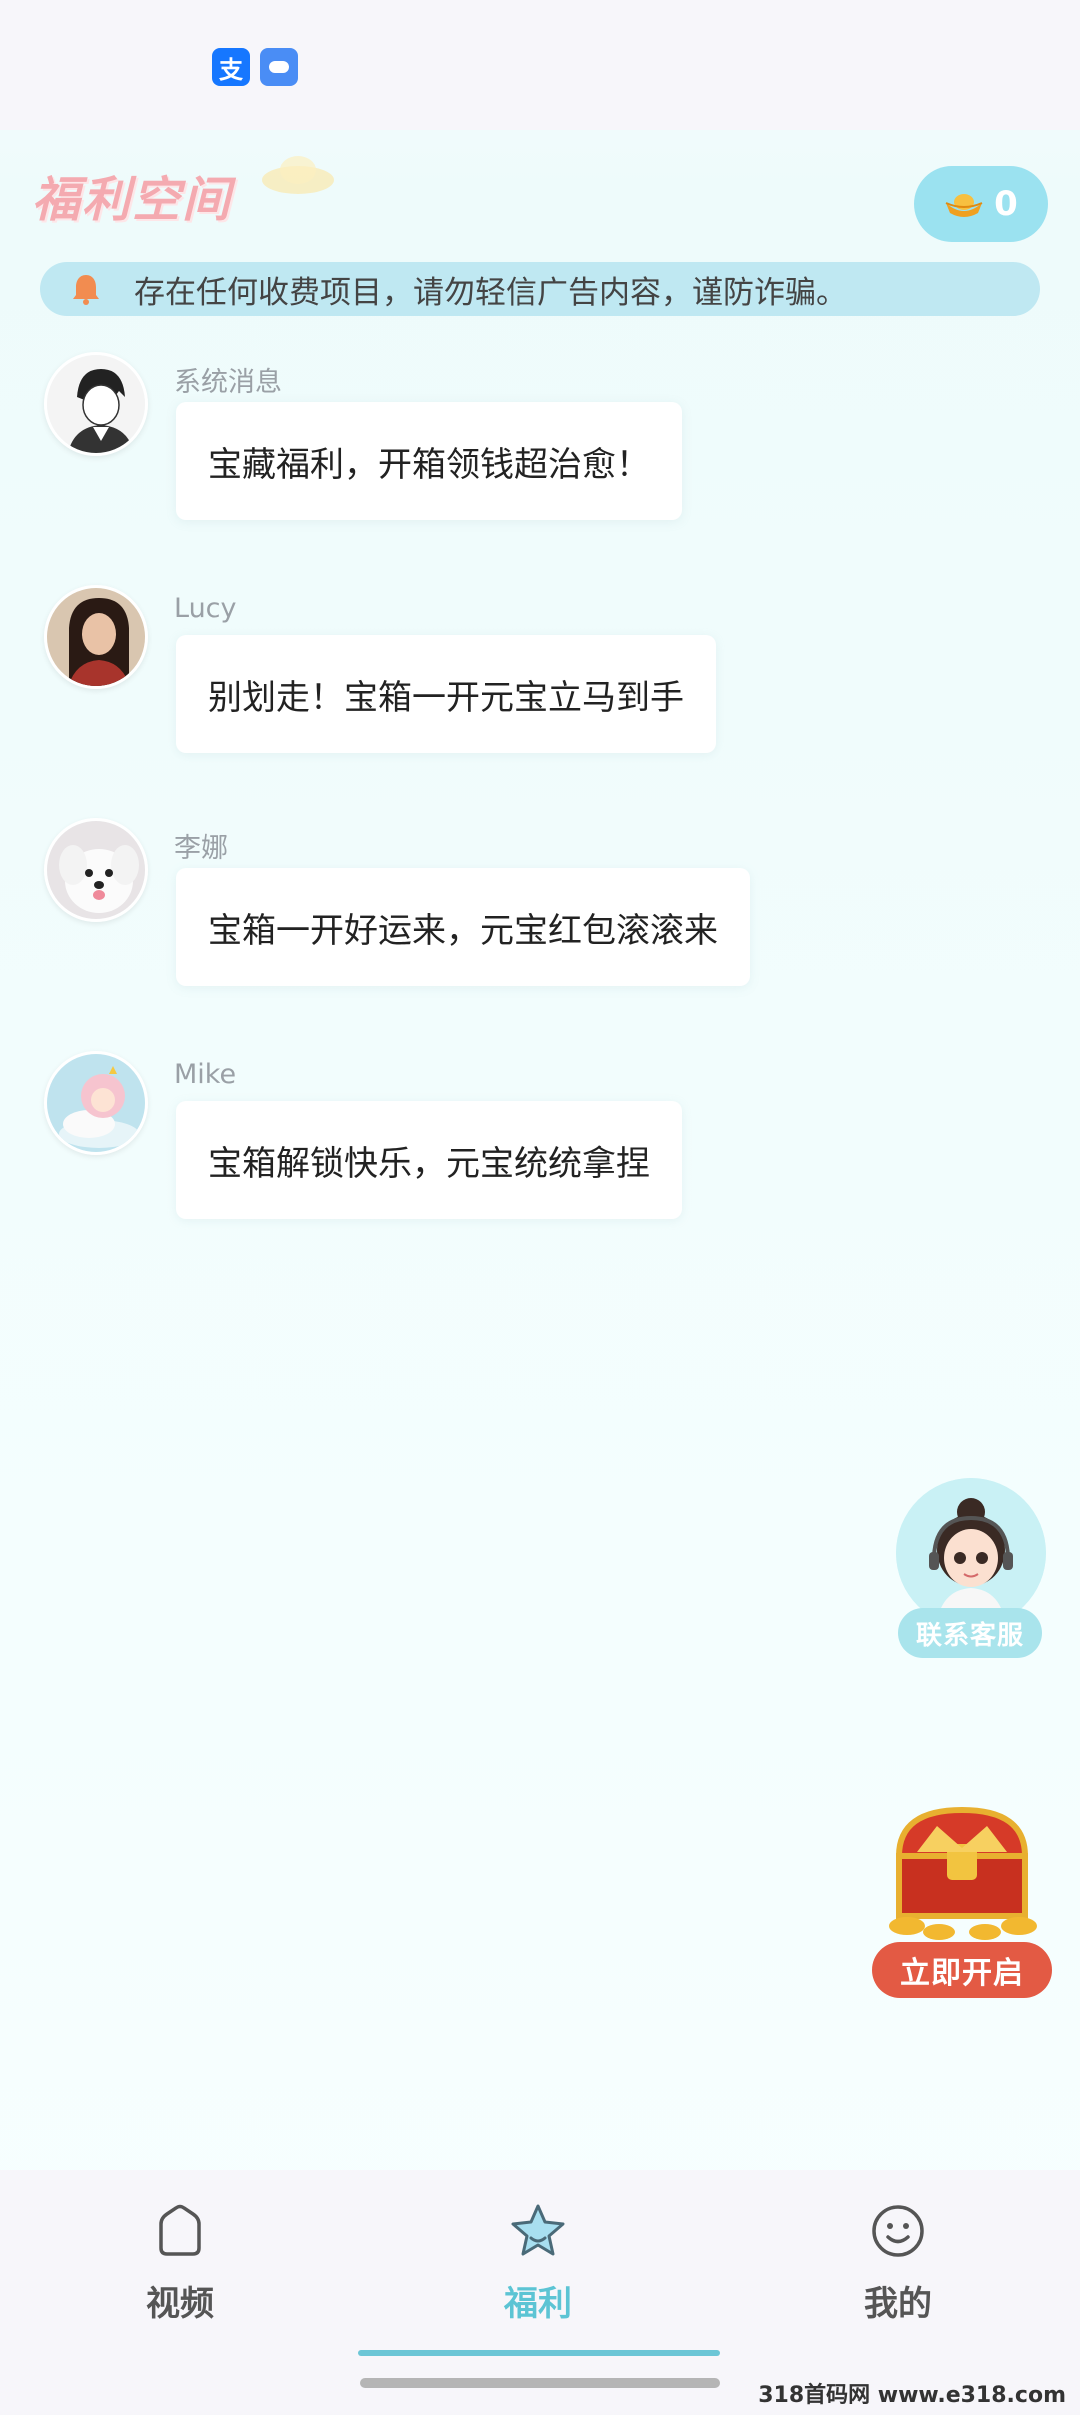 The height and width of the screenshot is (2415, 1080). I want to click on coin-count: 0, so click(1006, 204).